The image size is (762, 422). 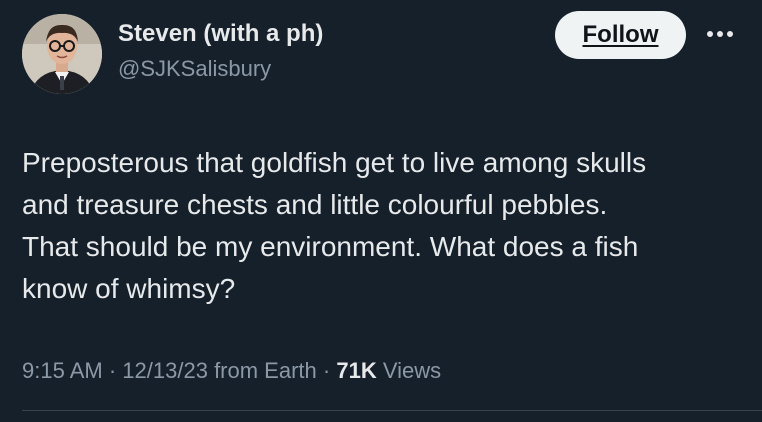 What do you see at coordinates (62, 54) in the screenshot?
I see `avatar` at bounding box center [62, 54].